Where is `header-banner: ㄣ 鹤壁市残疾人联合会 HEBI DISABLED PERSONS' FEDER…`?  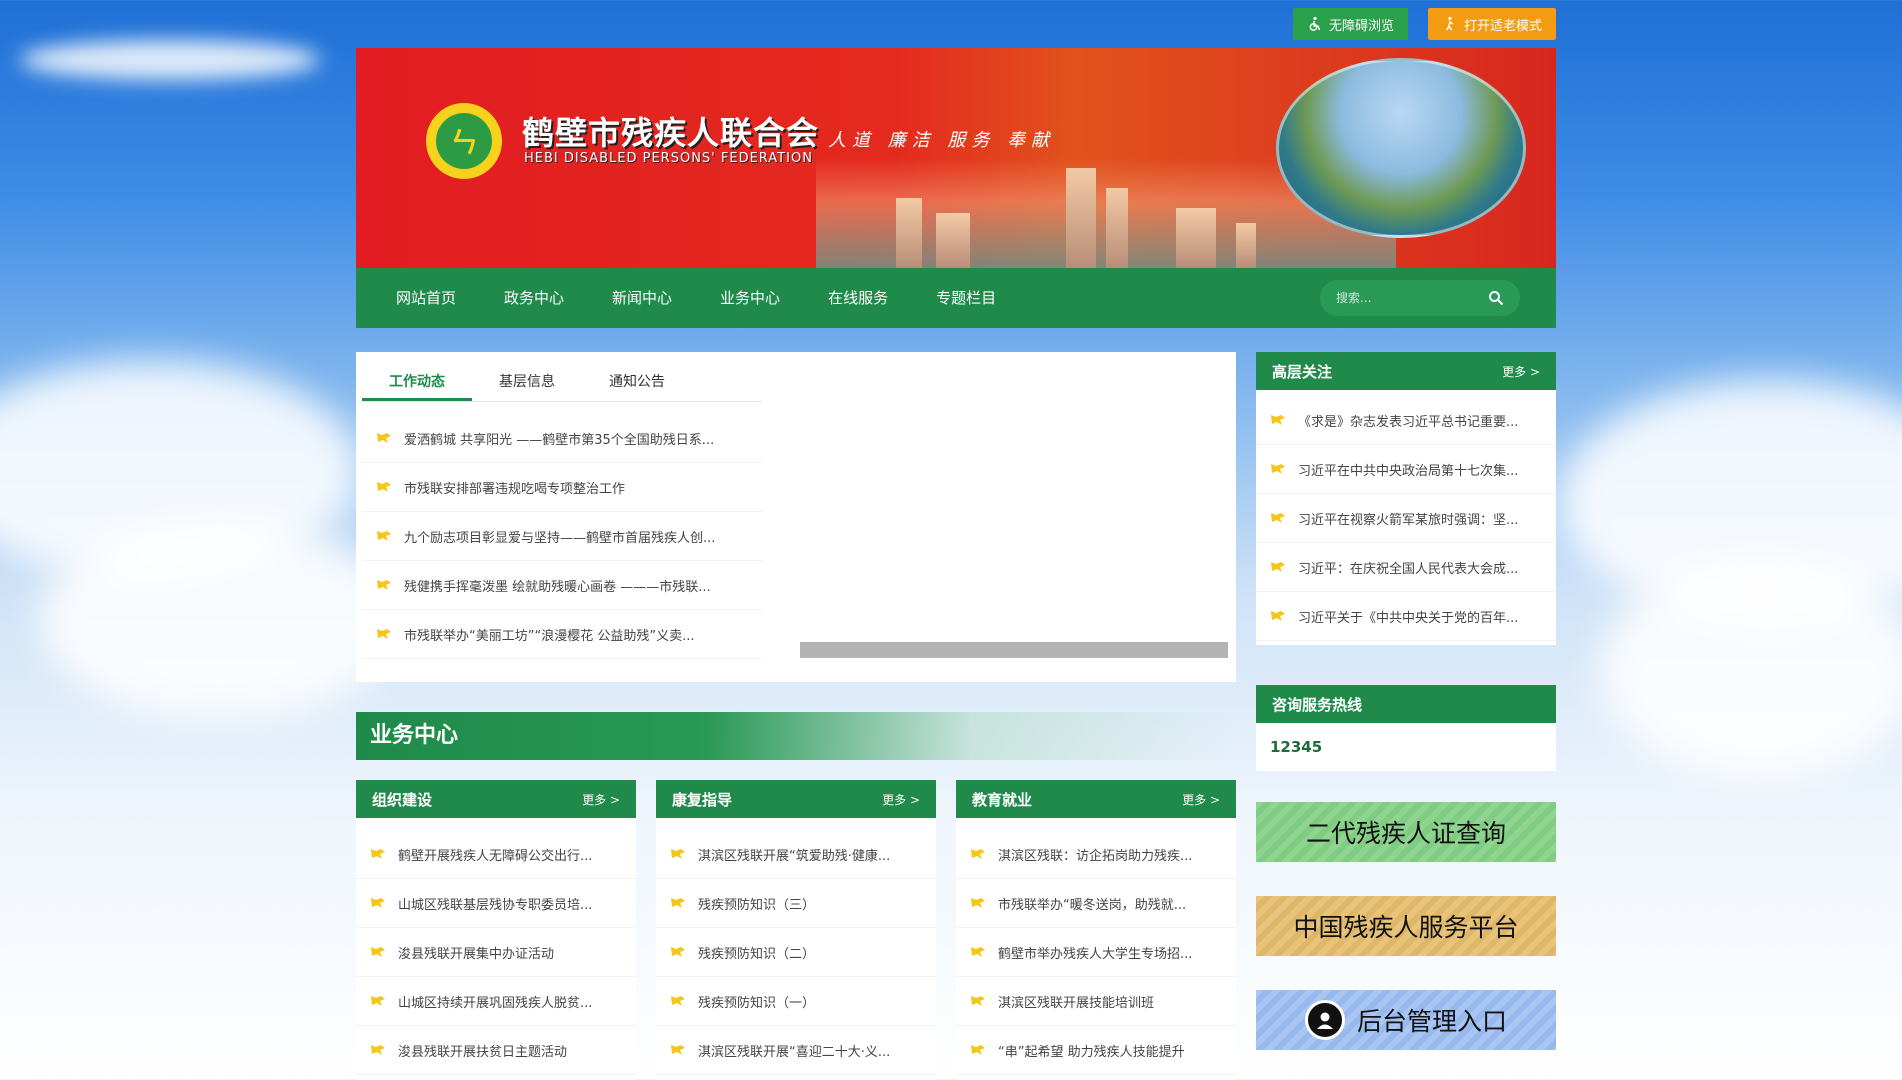
header-banner: ㄣ 鹤壁市残疾人联合会 HEBI DISABLED PERSONS' FEDER… is located at coordinates (956, 158).